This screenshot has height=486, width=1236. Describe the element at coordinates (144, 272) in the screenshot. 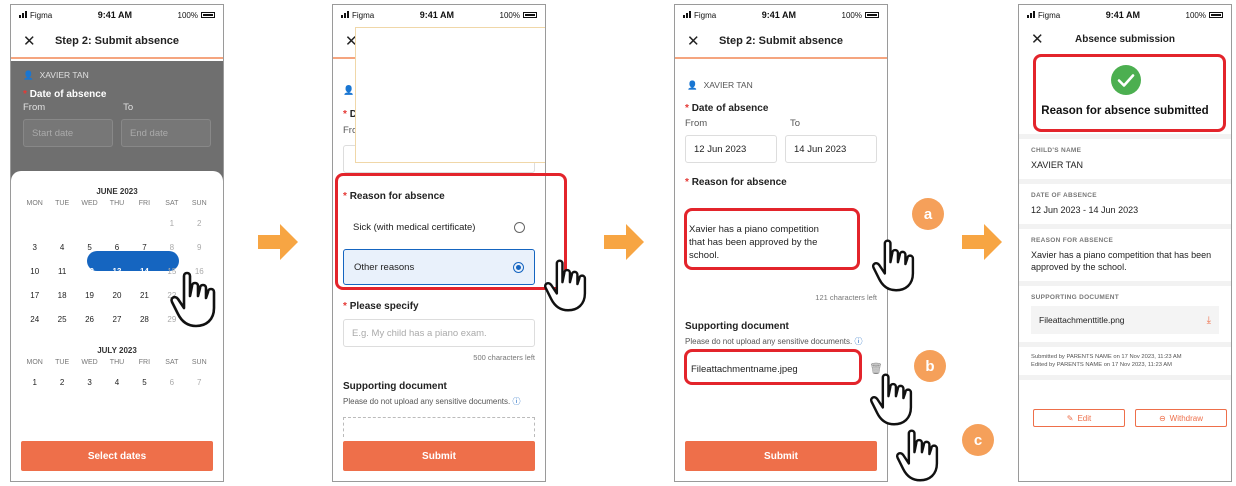

I see `calendar-day: 14` at that location.